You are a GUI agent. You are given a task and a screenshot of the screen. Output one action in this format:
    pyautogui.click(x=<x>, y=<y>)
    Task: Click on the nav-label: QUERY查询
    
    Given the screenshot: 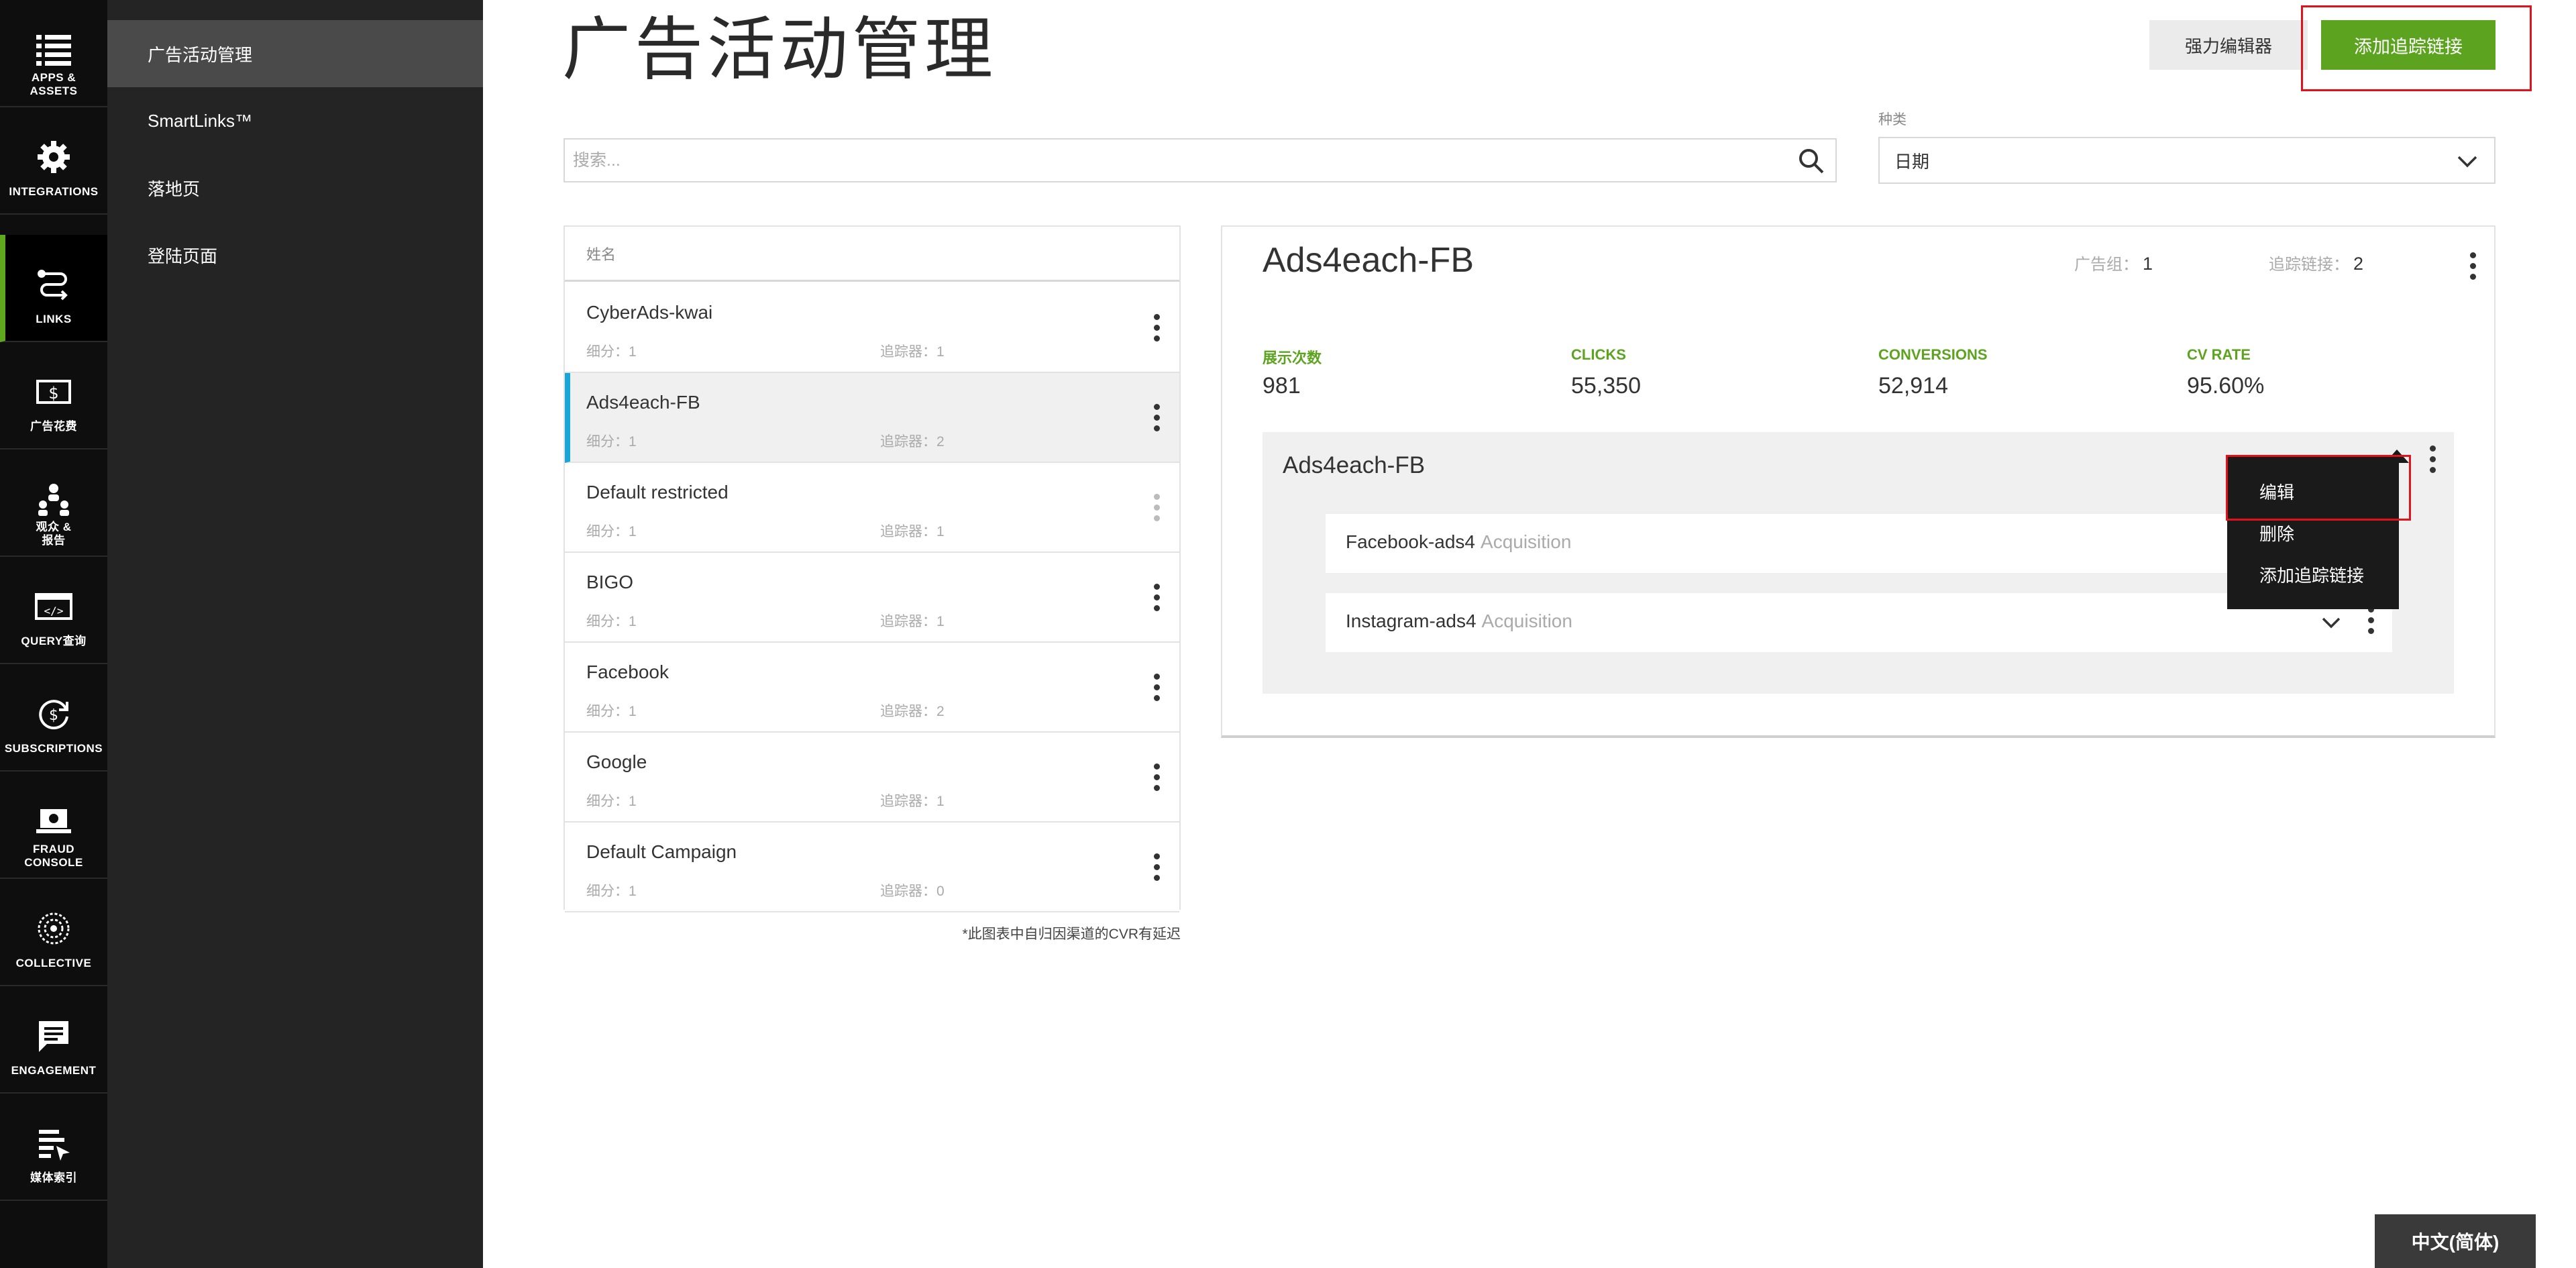 What is the action you would take?
    pyautogui.click(x=54, y=641)
    